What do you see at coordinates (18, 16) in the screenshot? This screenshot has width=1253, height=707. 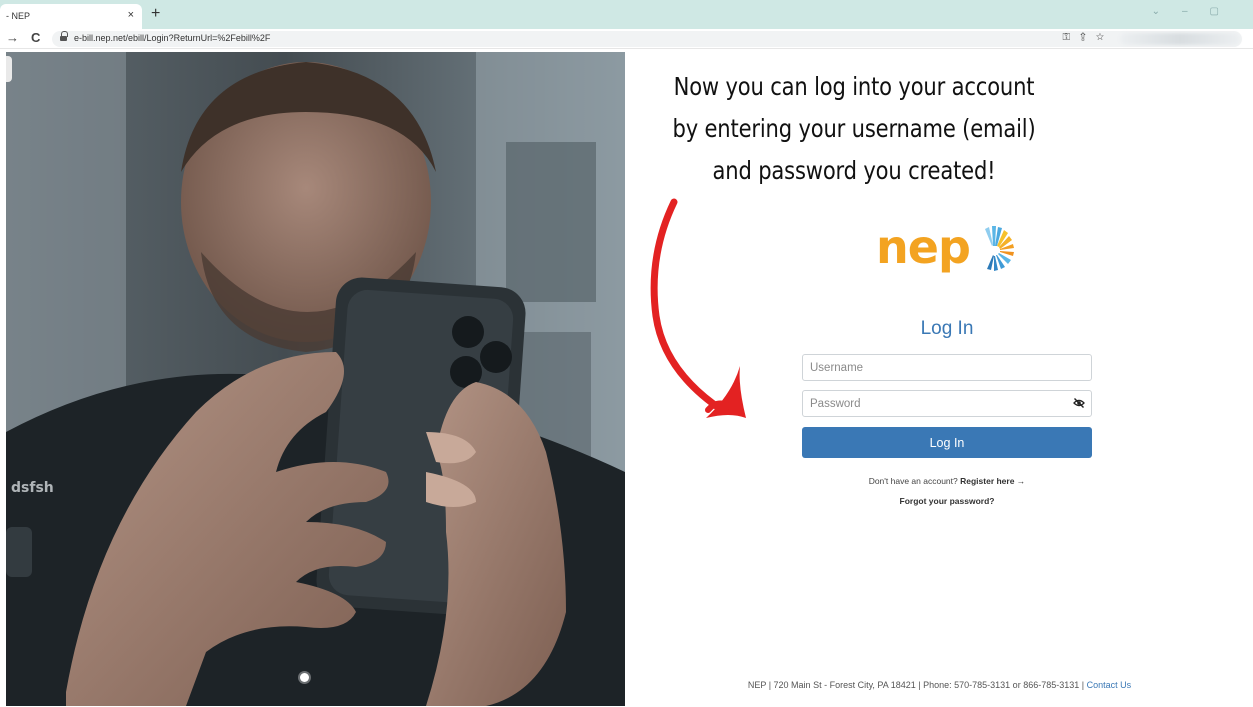 I see `tab-title: - NEP` at bounding box center [18, 16].